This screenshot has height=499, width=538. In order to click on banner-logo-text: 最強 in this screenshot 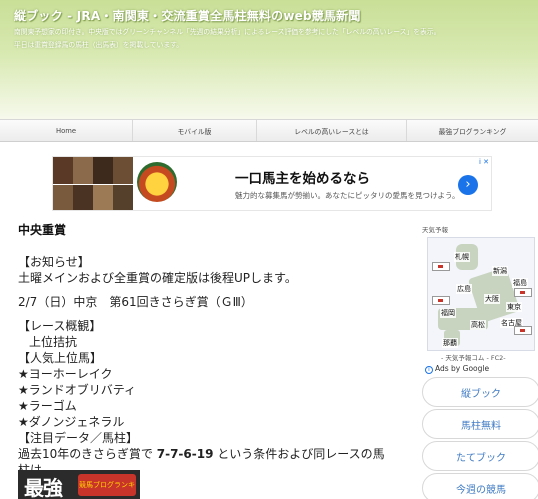, I will do `click(43, 487)`.